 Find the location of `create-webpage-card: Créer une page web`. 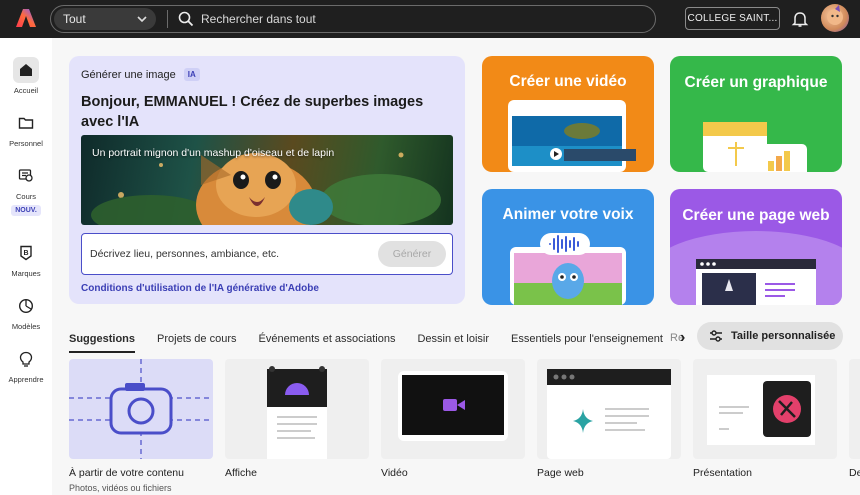

create-webpage-card: Créer une page web is located at coordinates (756, 247).